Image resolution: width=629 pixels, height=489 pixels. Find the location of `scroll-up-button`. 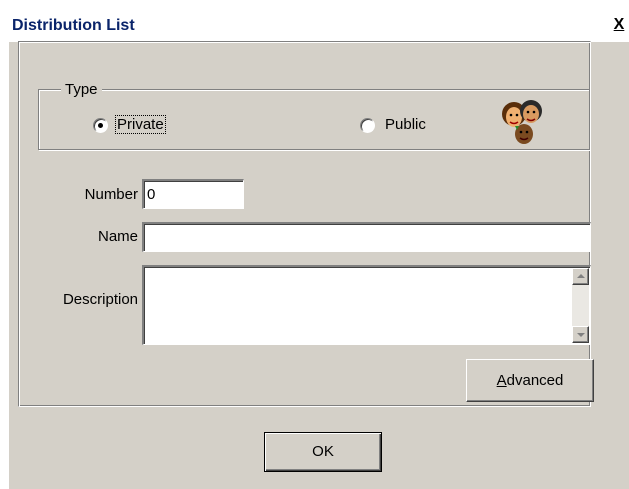

scroll-up-button is located at coordinates (580, 276).